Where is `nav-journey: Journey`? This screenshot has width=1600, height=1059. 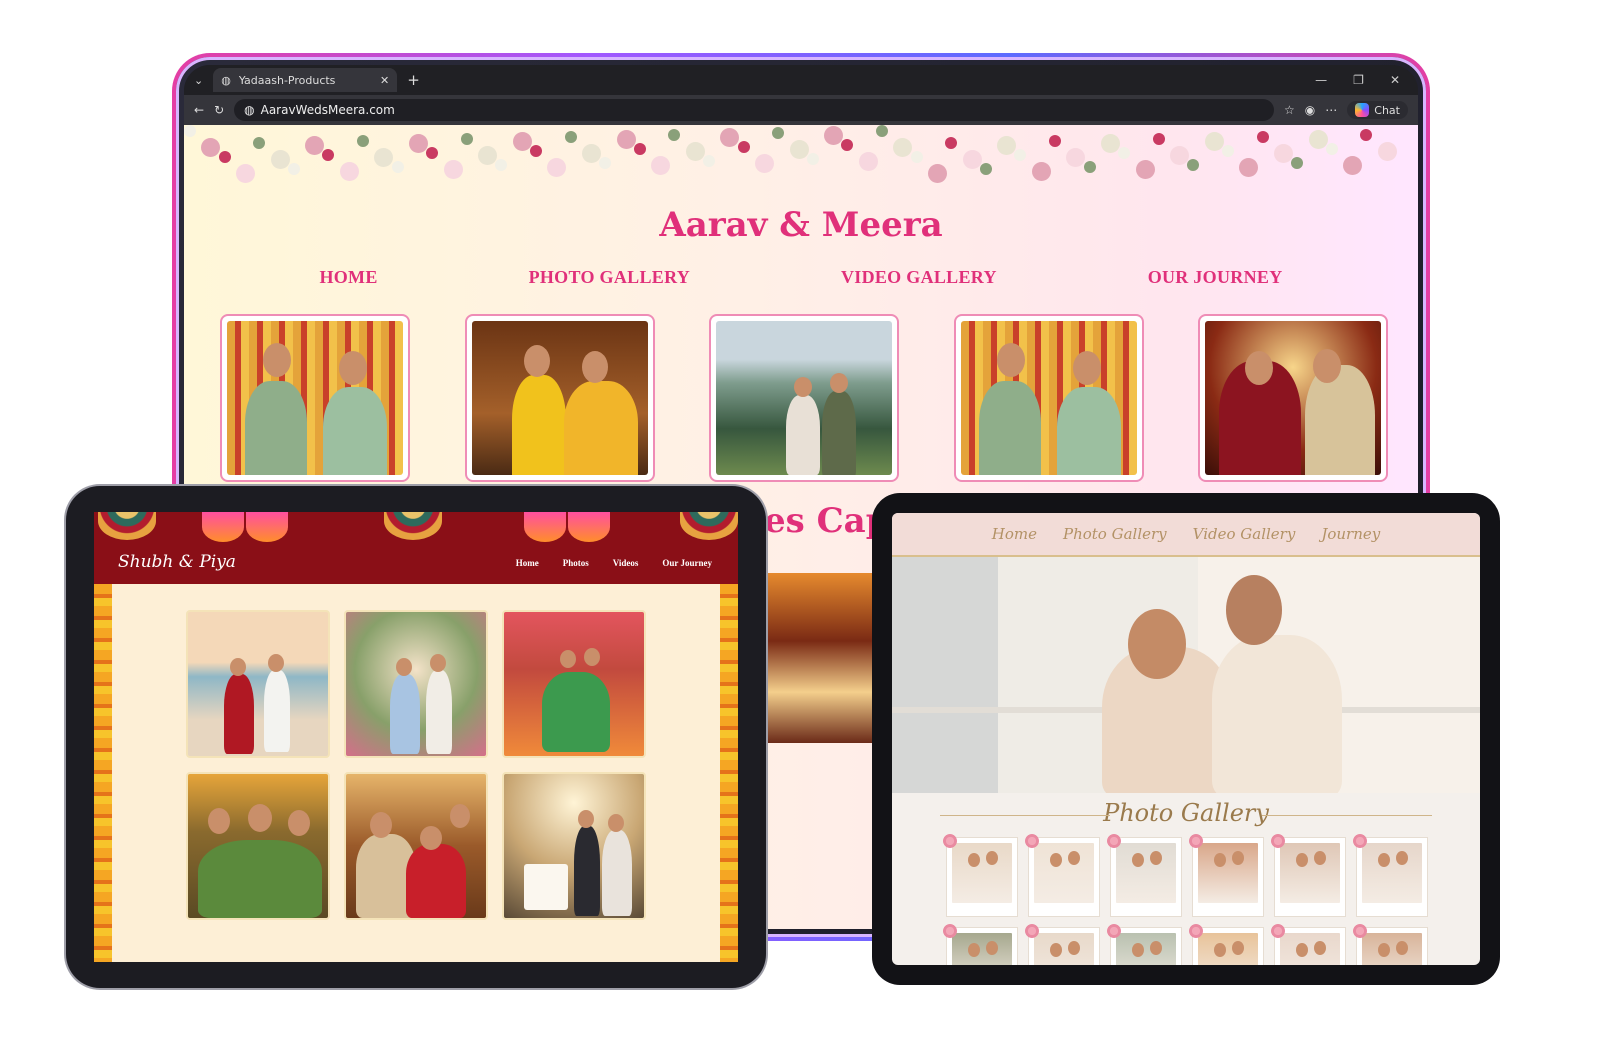
nav-journey: Journey is located at coordinates (1350, 534).